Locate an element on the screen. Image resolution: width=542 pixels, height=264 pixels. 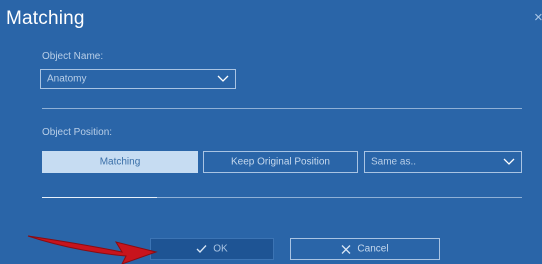
matching-option-button: Matching is located at coordinates (120, 162).